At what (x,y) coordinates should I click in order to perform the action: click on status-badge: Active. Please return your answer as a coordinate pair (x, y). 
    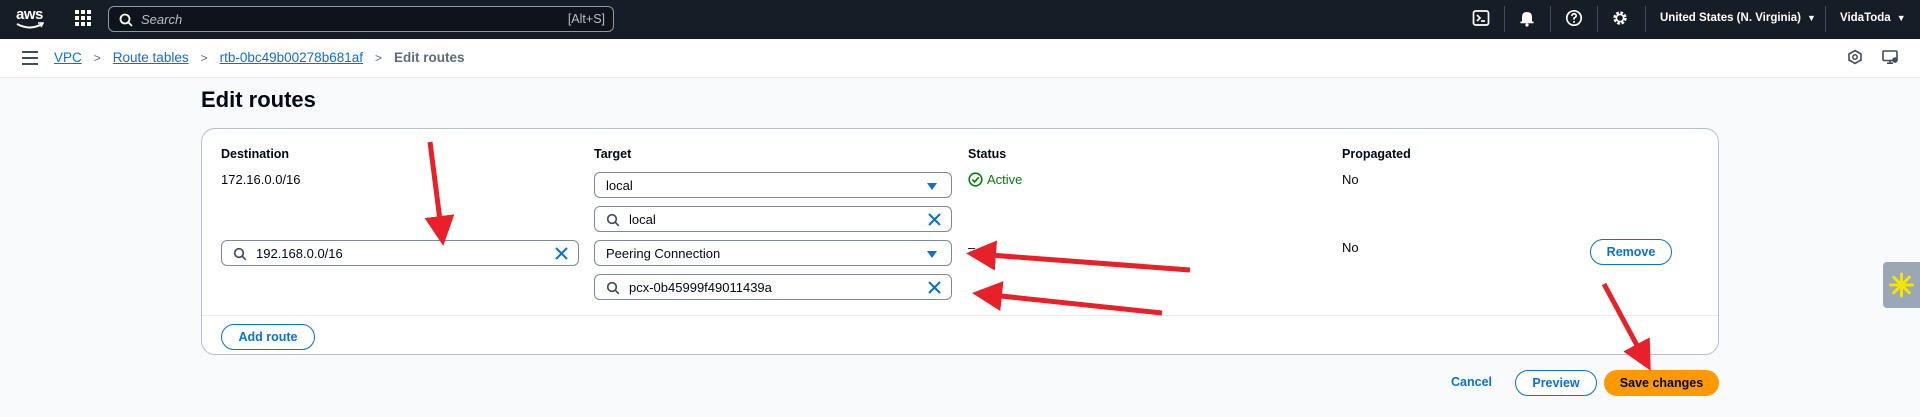
    Looking at the image, I should click on (995, 179).